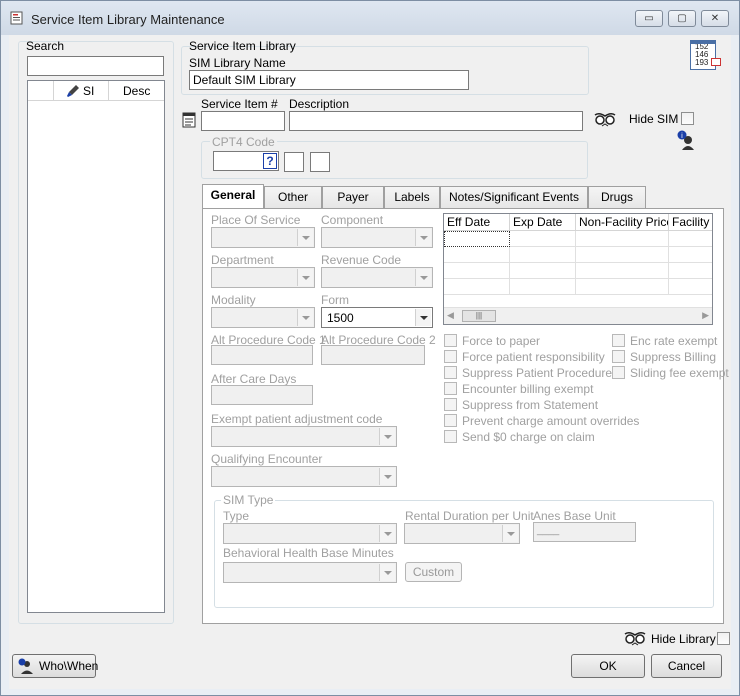  I want to click on sliding-fee-exempt-checkbox, so click(618, 372).